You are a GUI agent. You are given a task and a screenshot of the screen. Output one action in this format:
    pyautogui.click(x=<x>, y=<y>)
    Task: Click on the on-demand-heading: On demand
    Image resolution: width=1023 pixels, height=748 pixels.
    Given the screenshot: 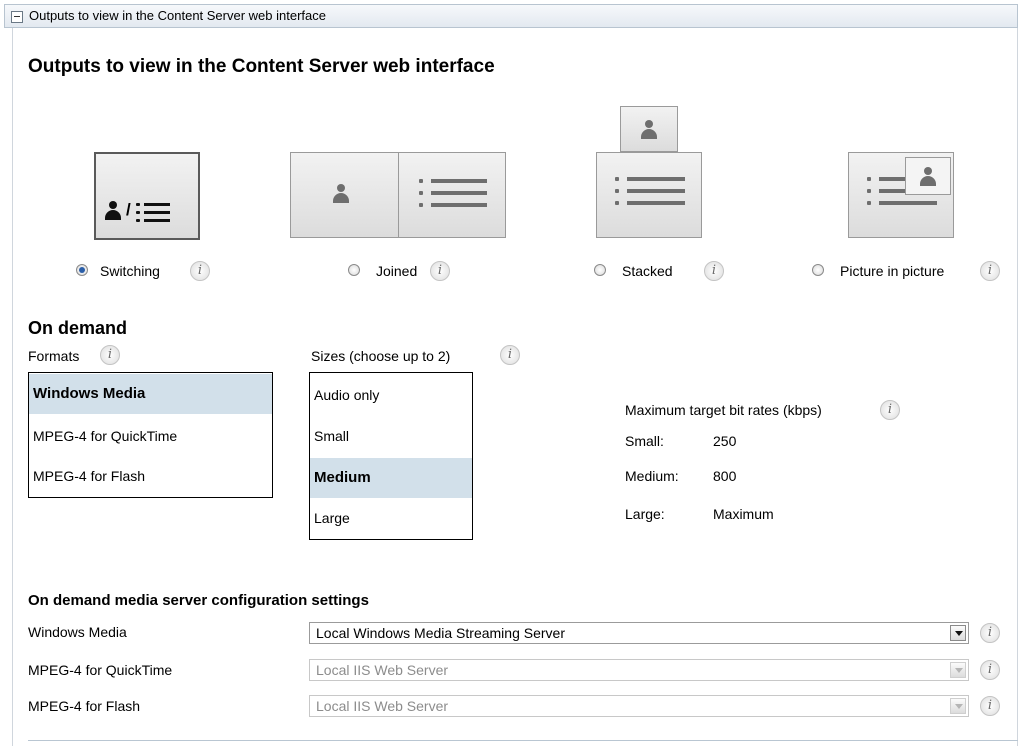 What is the action you would take?
    pyautogui.click(x=78, y=328)
    